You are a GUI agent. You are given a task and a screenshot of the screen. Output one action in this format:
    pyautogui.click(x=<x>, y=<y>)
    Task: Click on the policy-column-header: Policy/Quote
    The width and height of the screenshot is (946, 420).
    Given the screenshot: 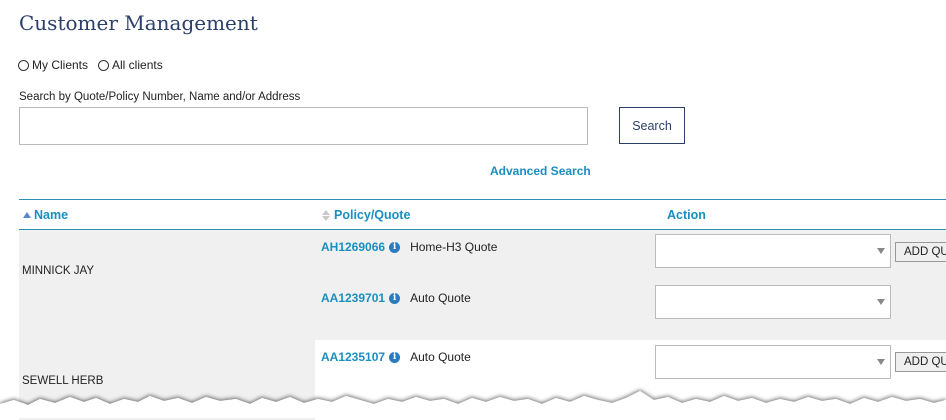 What is the action you would take?
    pyautogui.click(x=366, y=215)
    